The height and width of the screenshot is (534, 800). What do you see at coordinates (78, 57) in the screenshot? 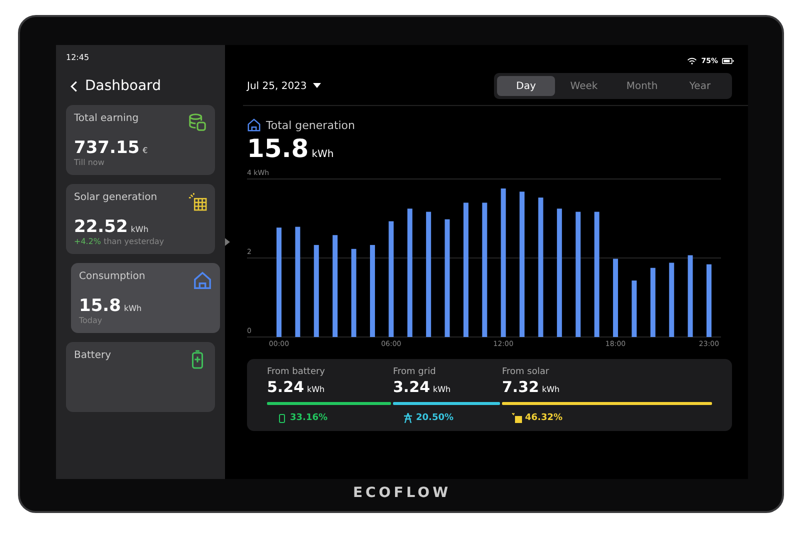
I see `status-time: 12:45` at bounding box center [78, 57].